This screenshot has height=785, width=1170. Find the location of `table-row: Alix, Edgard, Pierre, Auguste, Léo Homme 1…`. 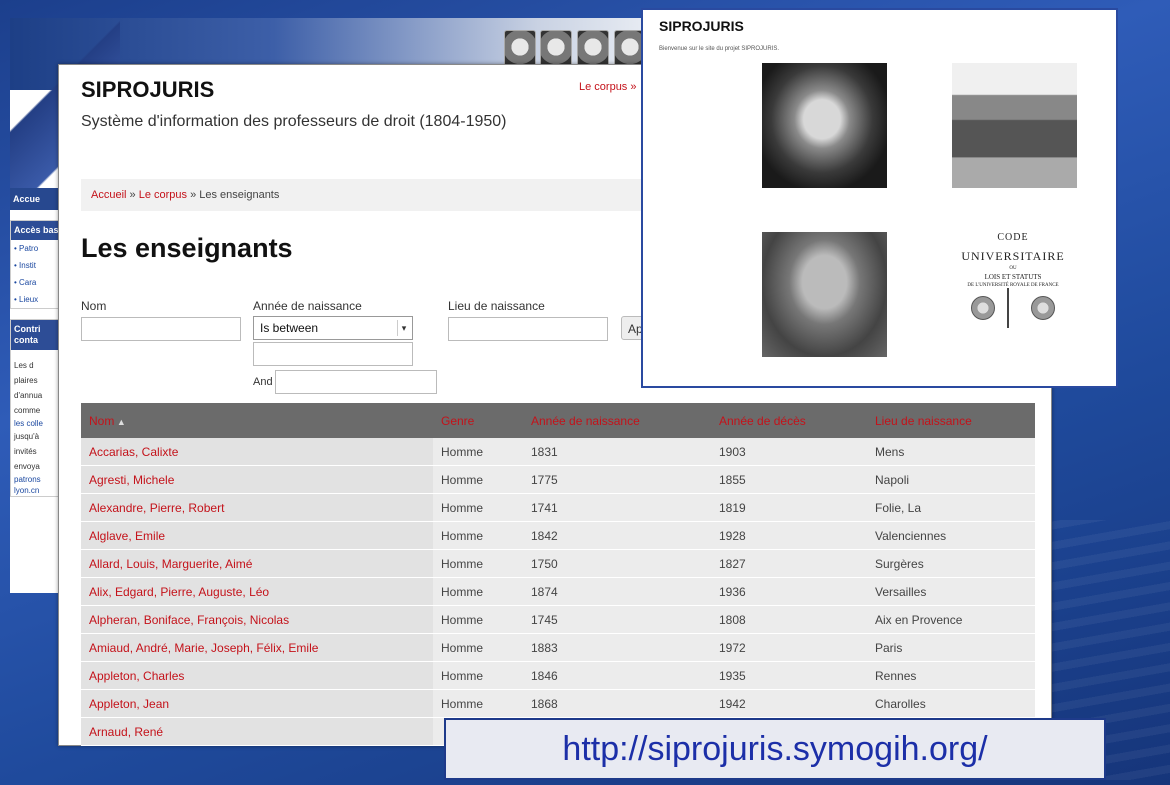

table-row: Alix, Edgard, Pierre, Auguste, Léo Homme 1… is located at coordinates (558, 591).